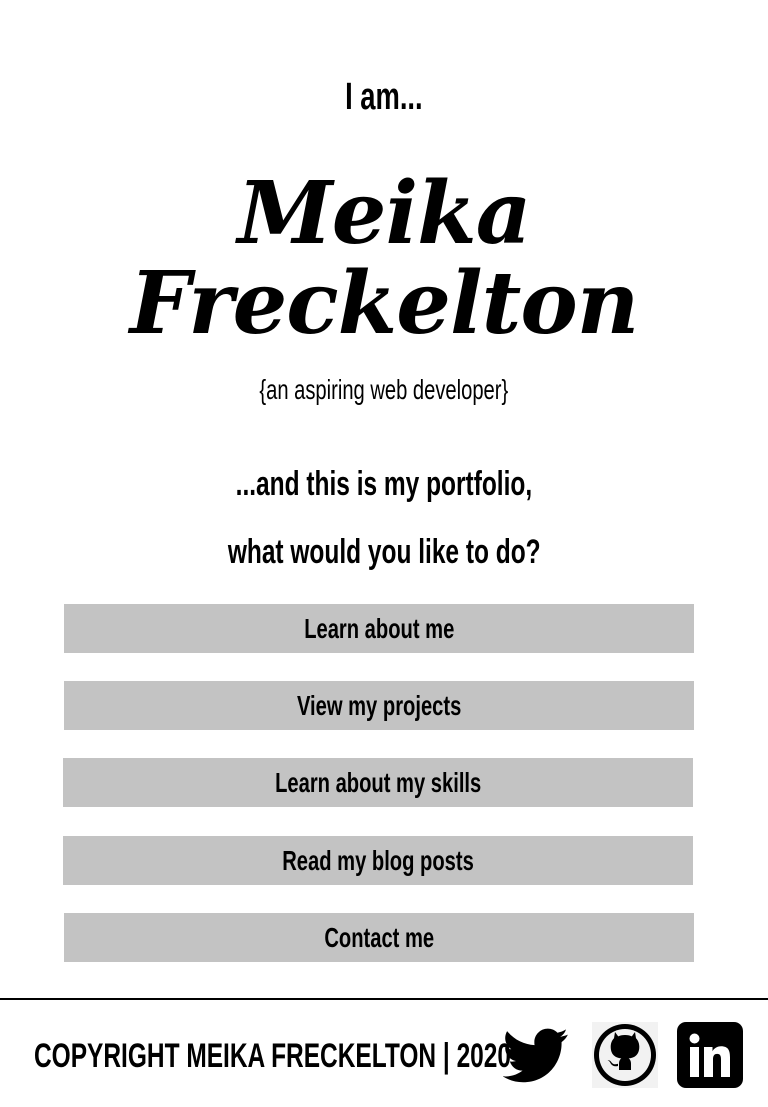 The height and width of the screenshot is (1107, 768). Describe the element at coordinates (384, 552) in the screenshot. I see `prompt-line-2: what would you like to do?` at that location.